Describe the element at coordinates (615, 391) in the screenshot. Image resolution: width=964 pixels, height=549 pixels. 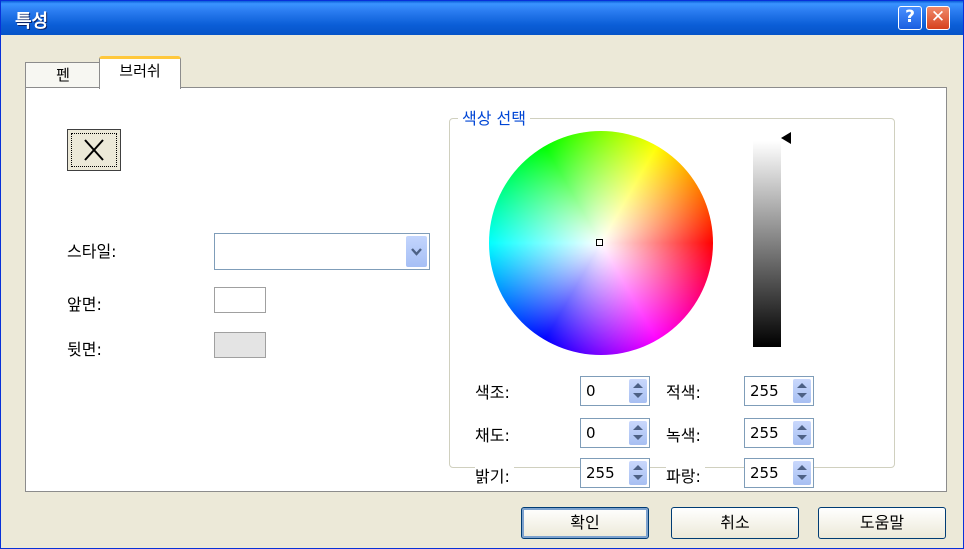
I see `hue-spinner: 0` at that location.